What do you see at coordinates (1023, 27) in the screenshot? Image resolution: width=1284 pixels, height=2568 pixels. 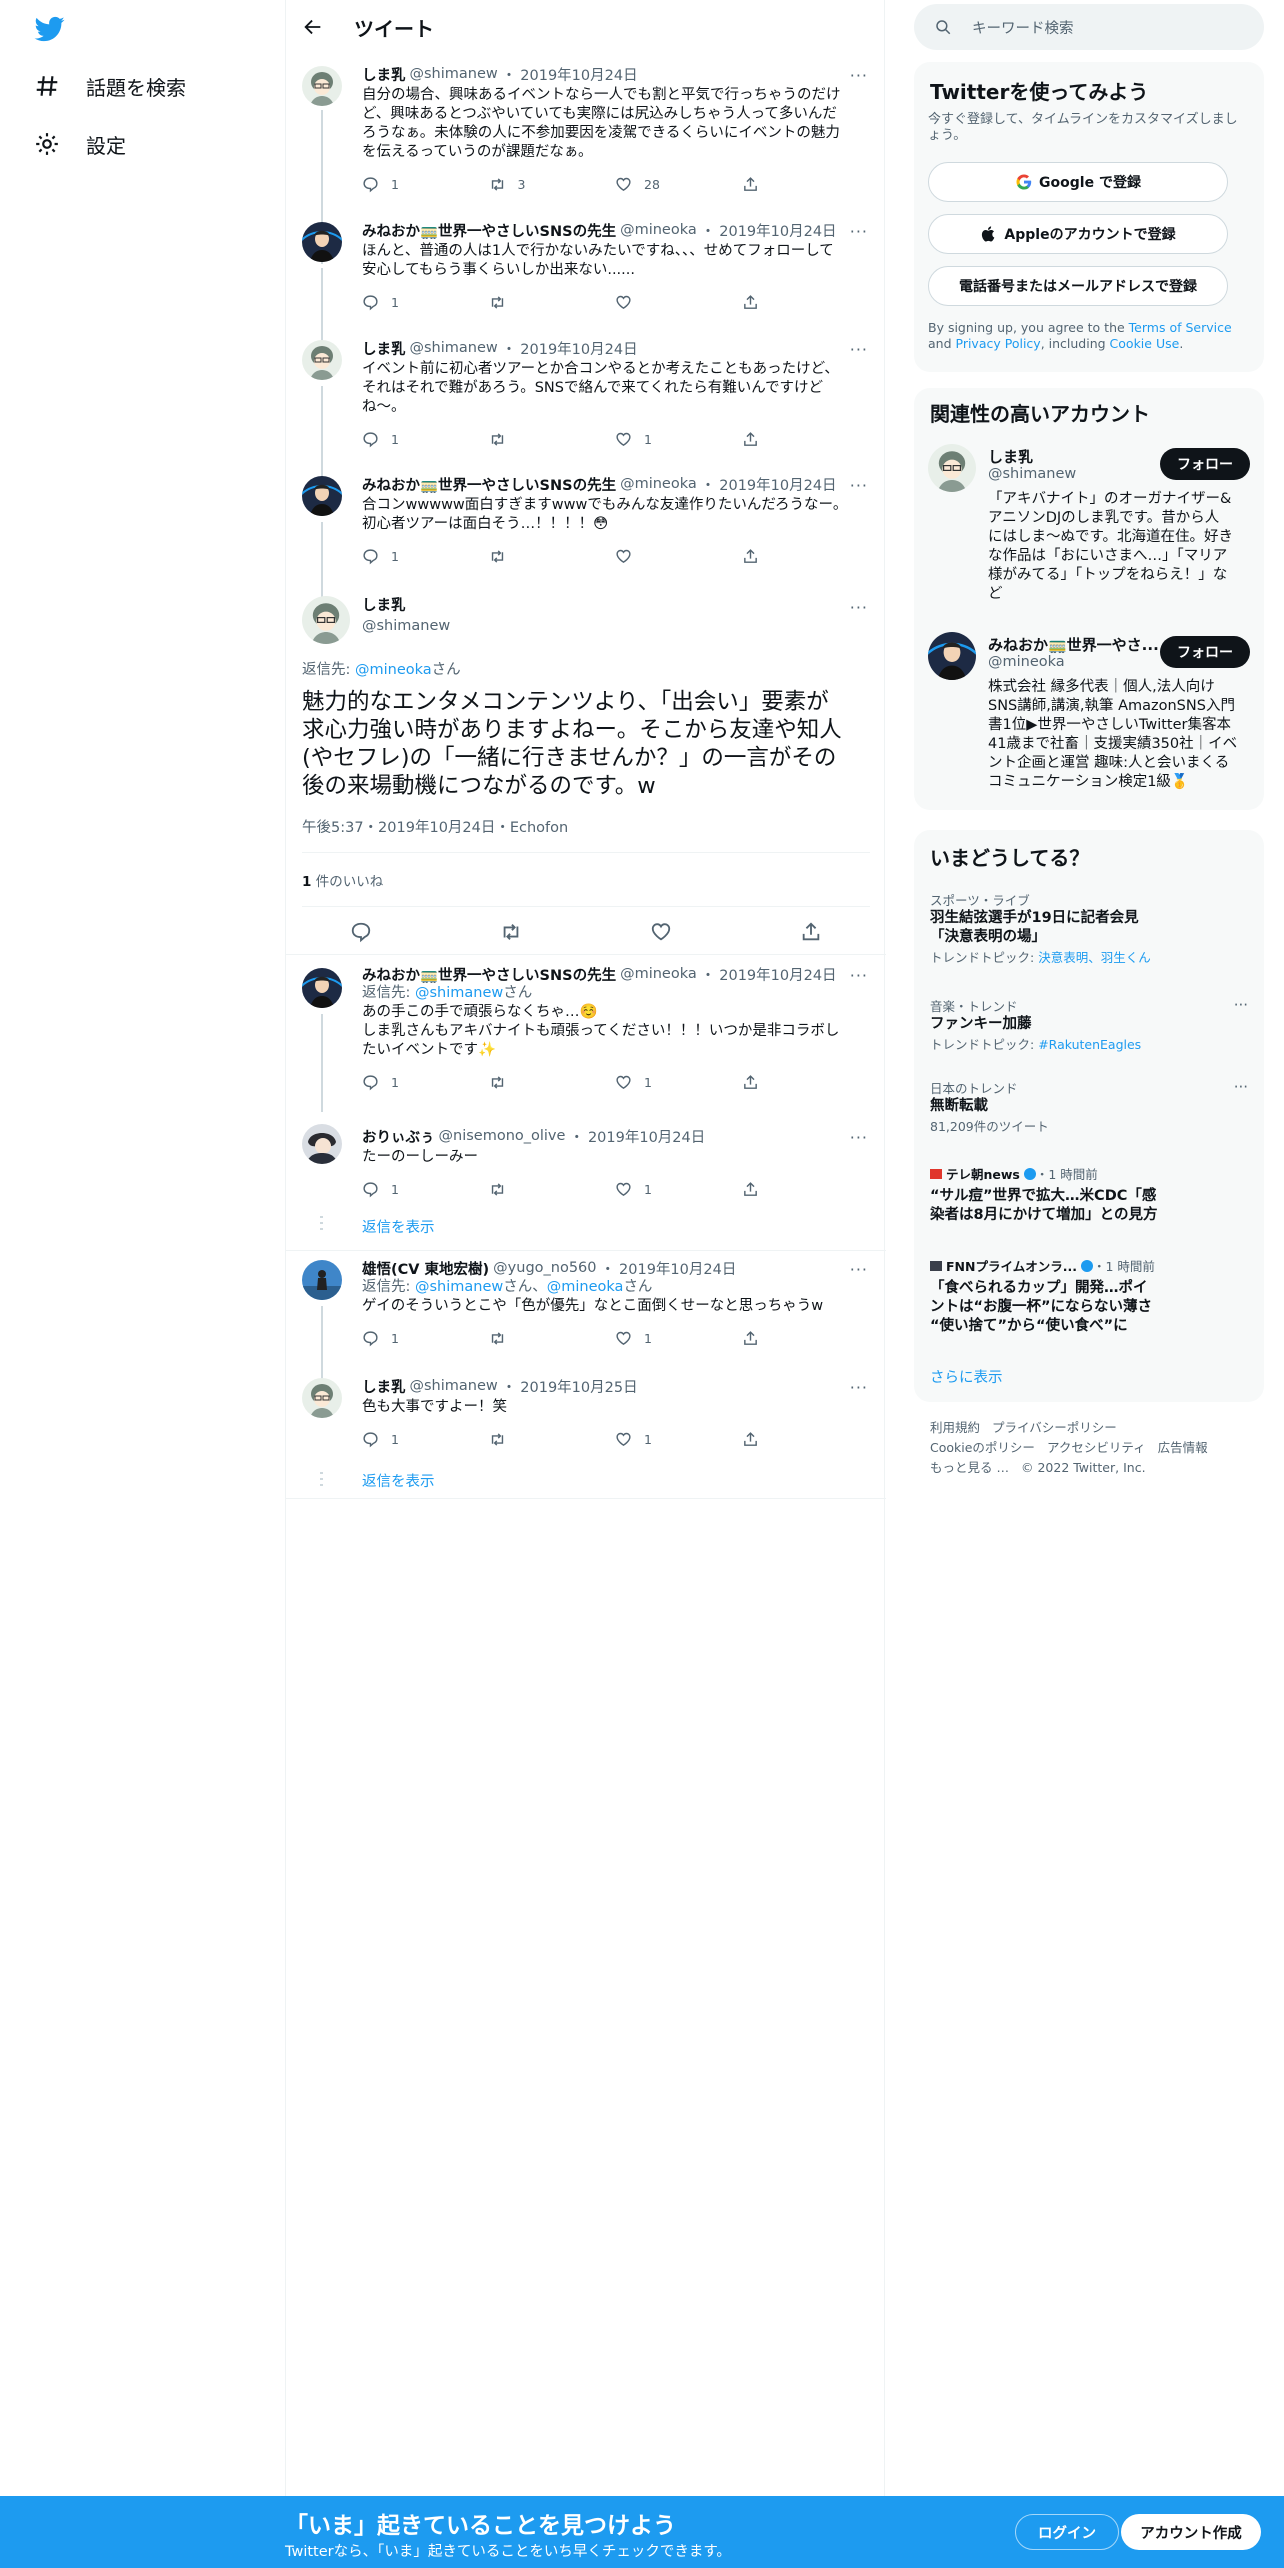 I see `search-input: キーワード検索` at bounding box center [1023, 27].